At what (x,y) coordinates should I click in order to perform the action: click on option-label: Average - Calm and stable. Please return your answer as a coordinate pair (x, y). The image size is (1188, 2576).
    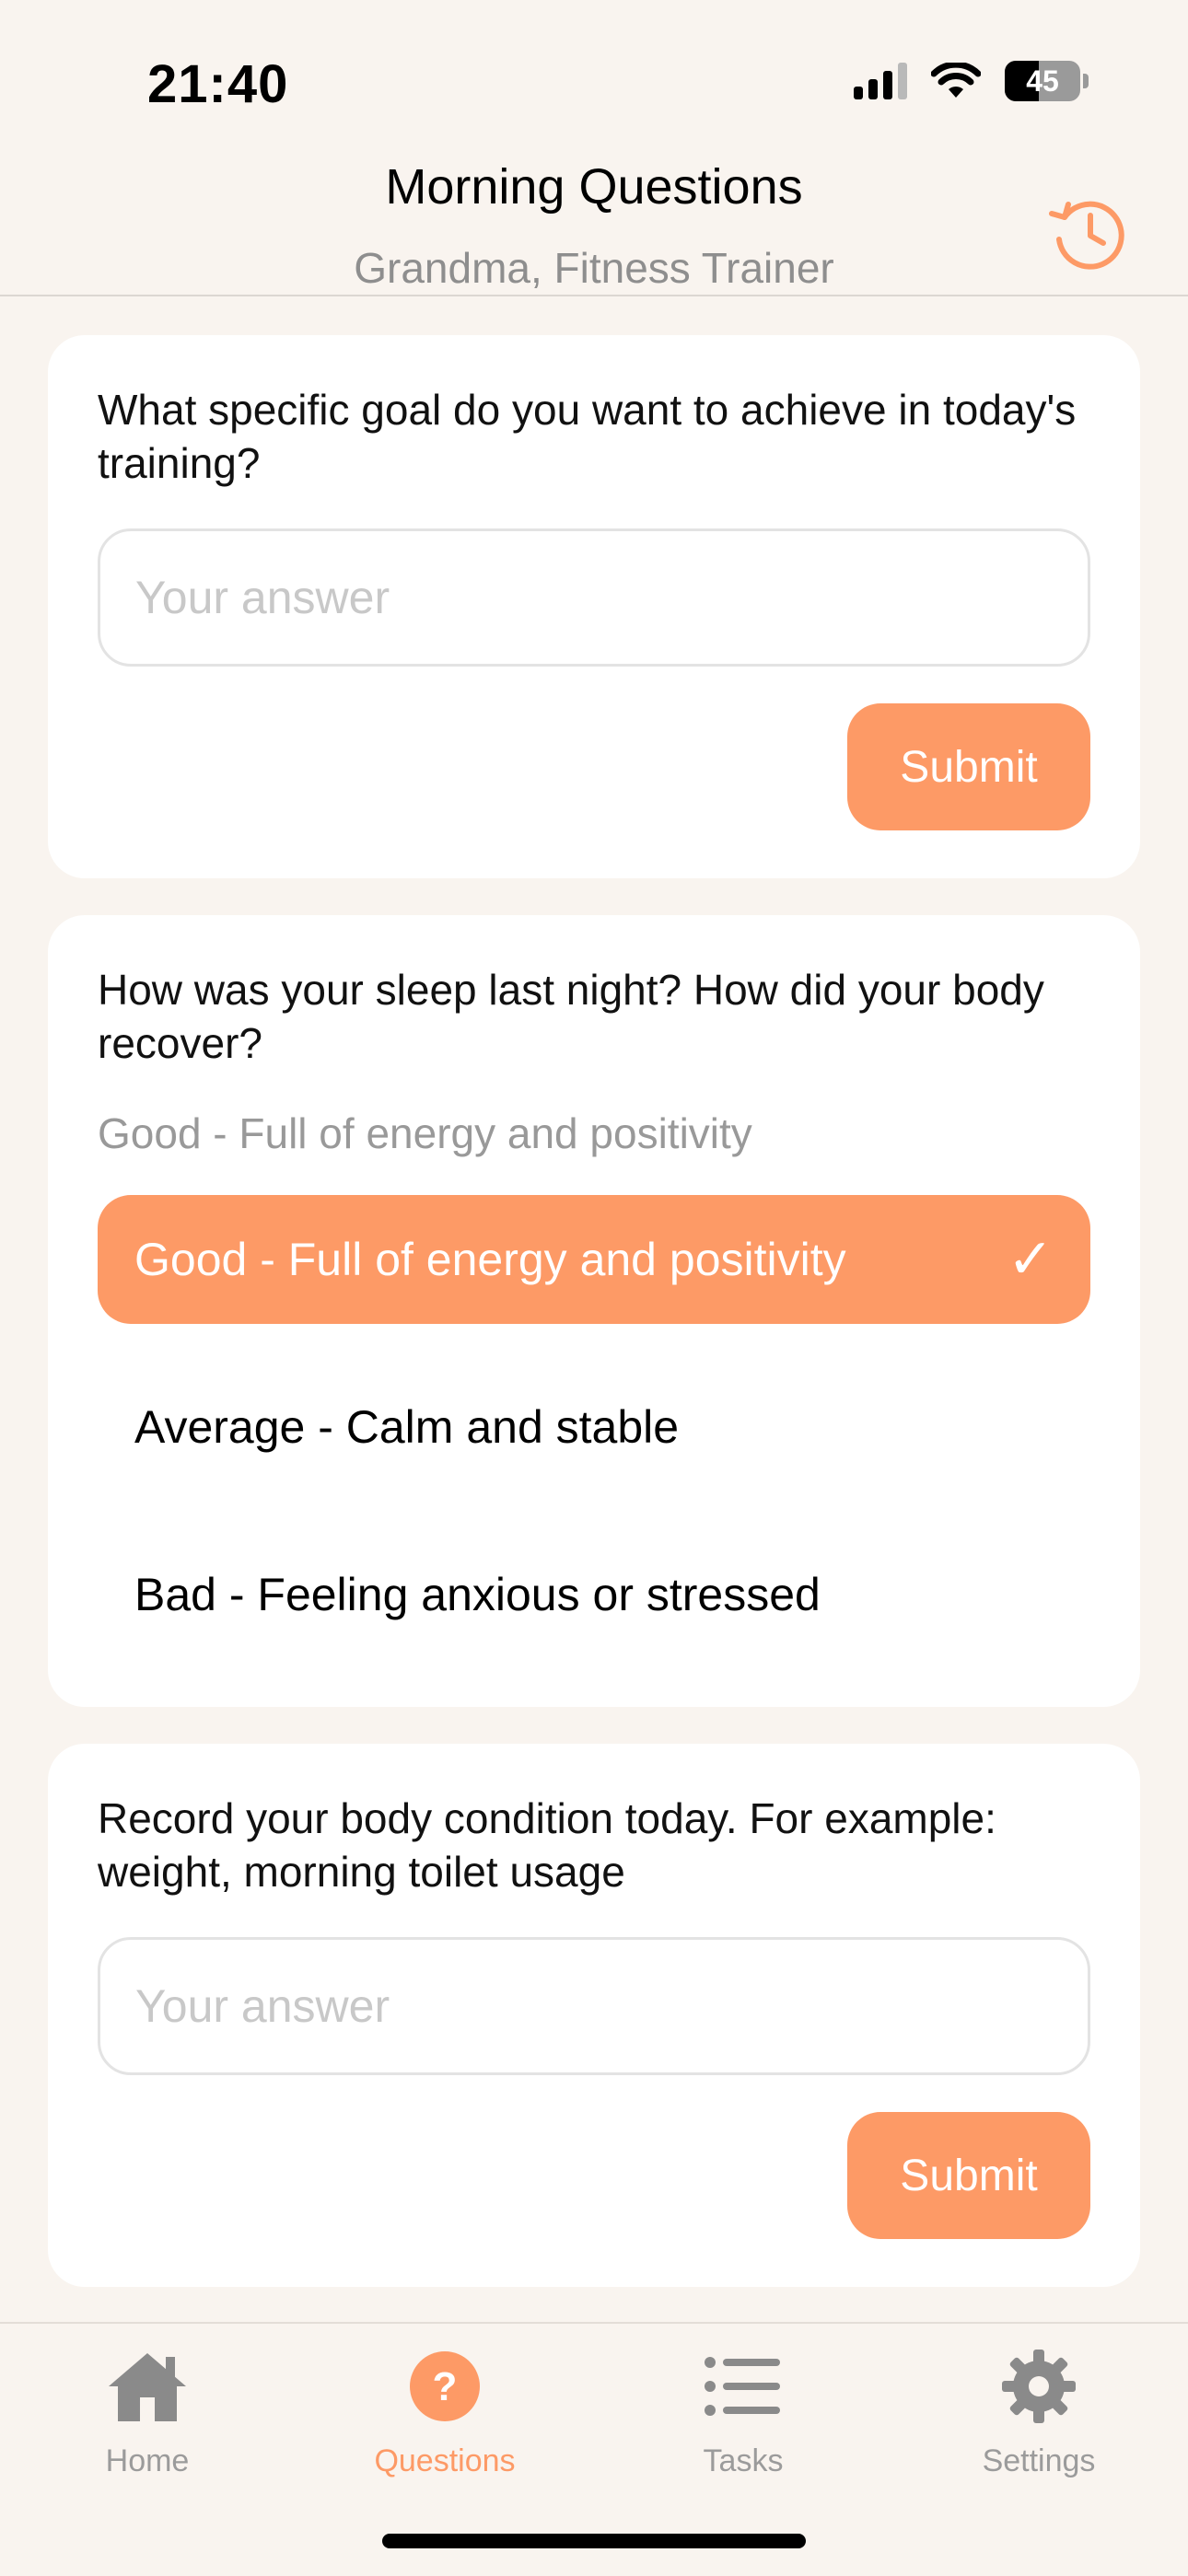
    Looking at the image, I should click on (407, 1427).